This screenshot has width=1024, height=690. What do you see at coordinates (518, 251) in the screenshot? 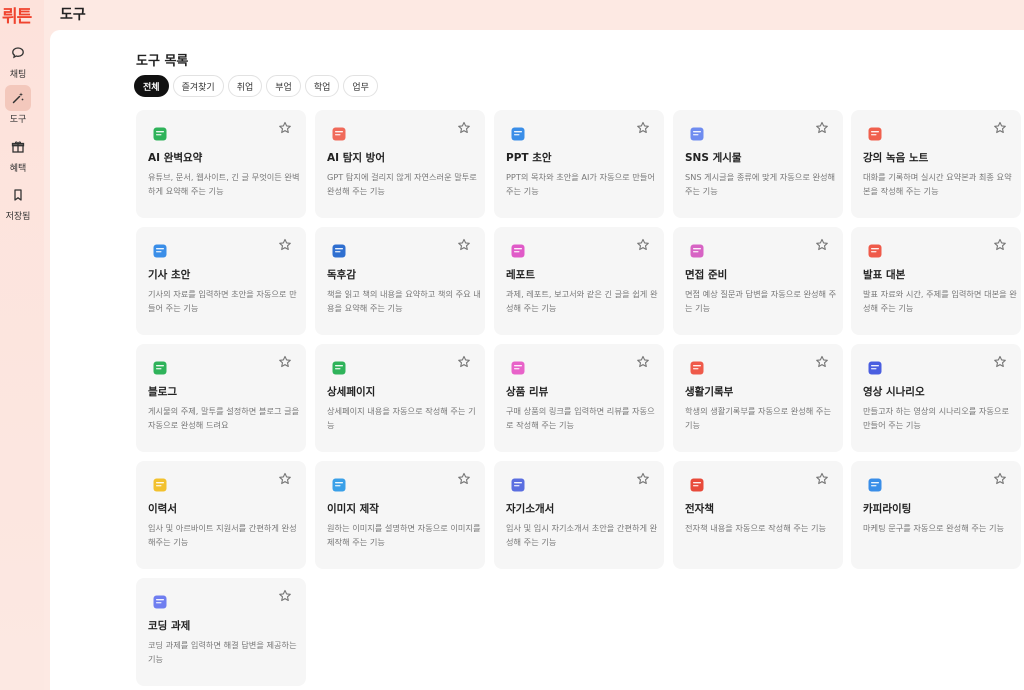
I see `report-icon` at bounding box center [518, 251].